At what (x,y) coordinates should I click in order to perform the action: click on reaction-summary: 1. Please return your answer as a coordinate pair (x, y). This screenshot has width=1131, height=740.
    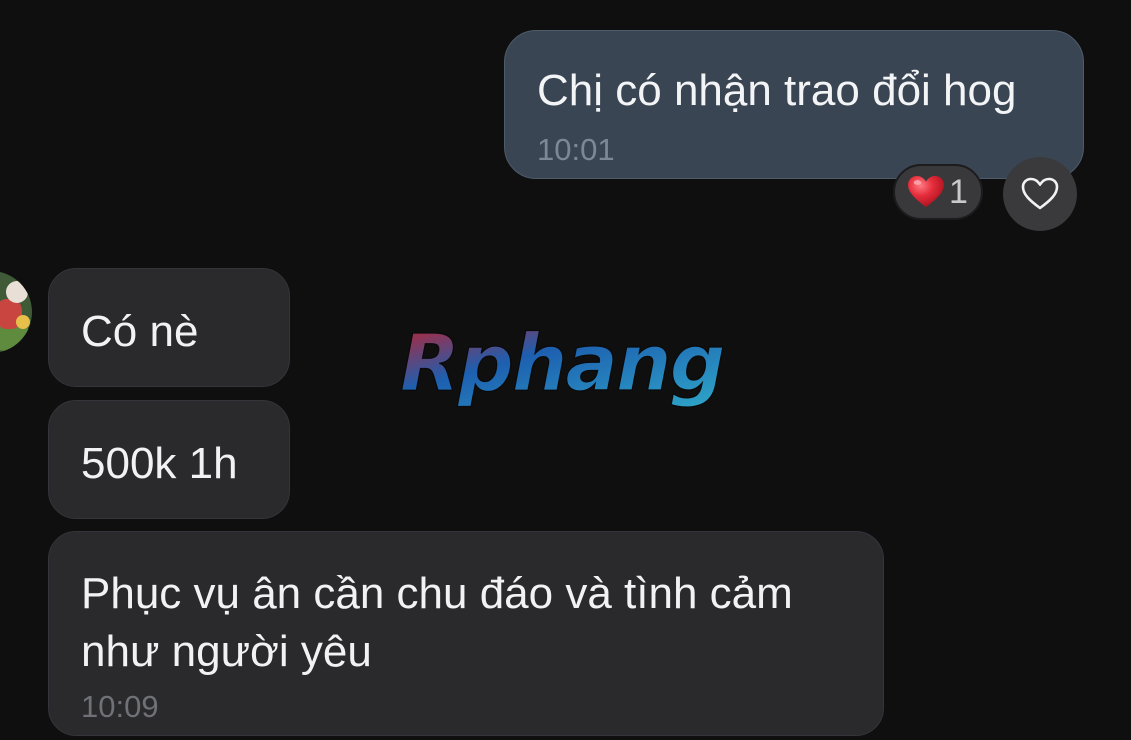
    Looking at the image, I should click on (938, 192).